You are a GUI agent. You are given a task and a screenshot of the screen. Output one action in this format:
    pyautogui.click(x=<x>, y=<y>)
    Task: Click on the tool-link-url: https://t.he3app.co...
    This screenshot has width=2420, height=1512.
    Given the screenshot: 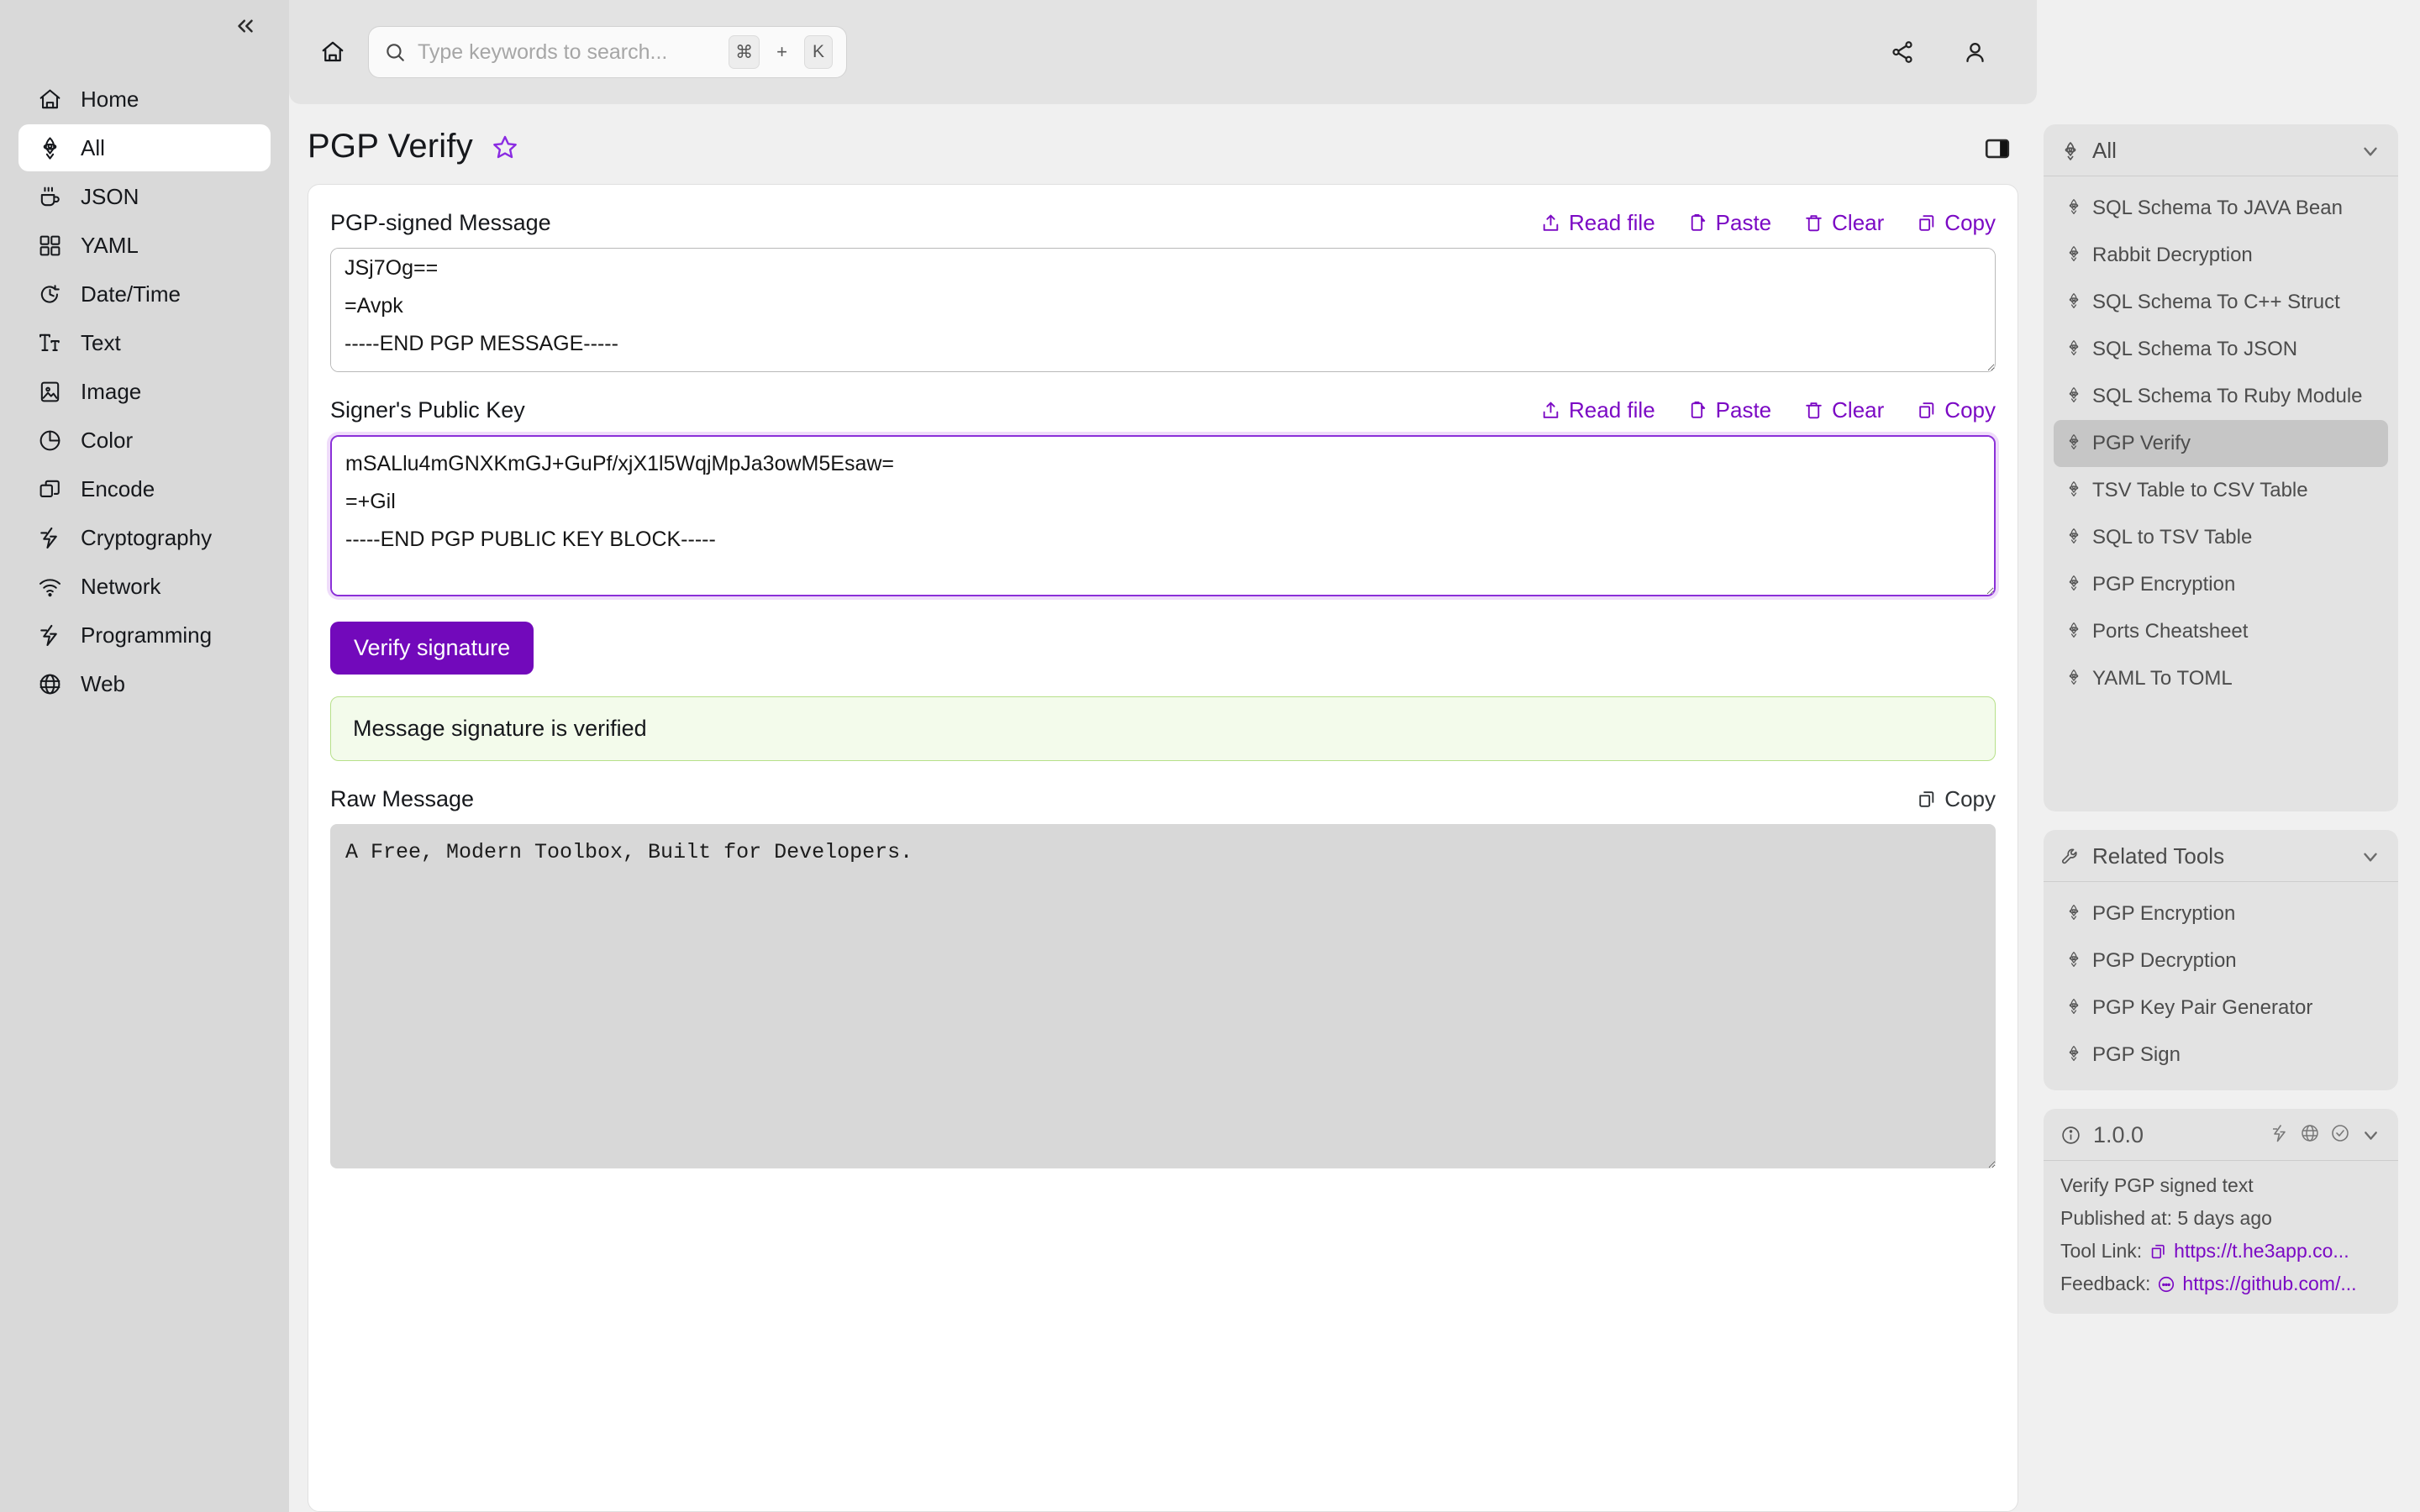 What is the action you would take?
    pyautogui.click(x=2262, y=1251)
    